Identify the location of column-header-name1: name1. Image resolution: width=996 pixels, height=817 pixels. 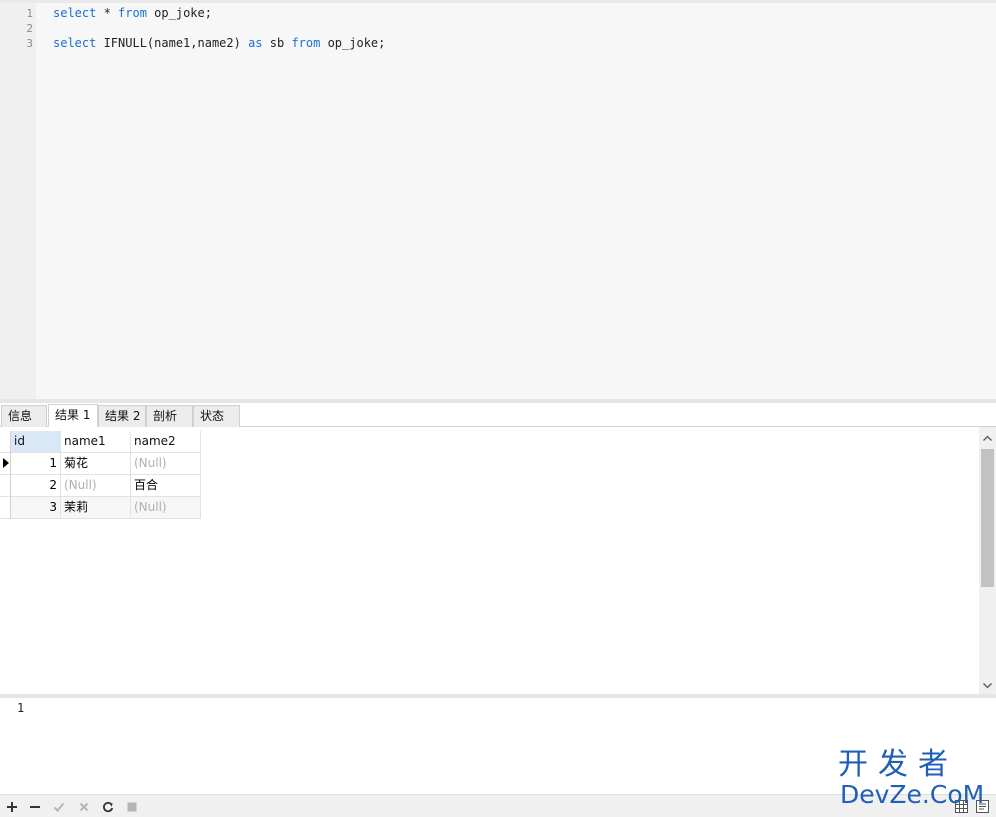
(96, 442).